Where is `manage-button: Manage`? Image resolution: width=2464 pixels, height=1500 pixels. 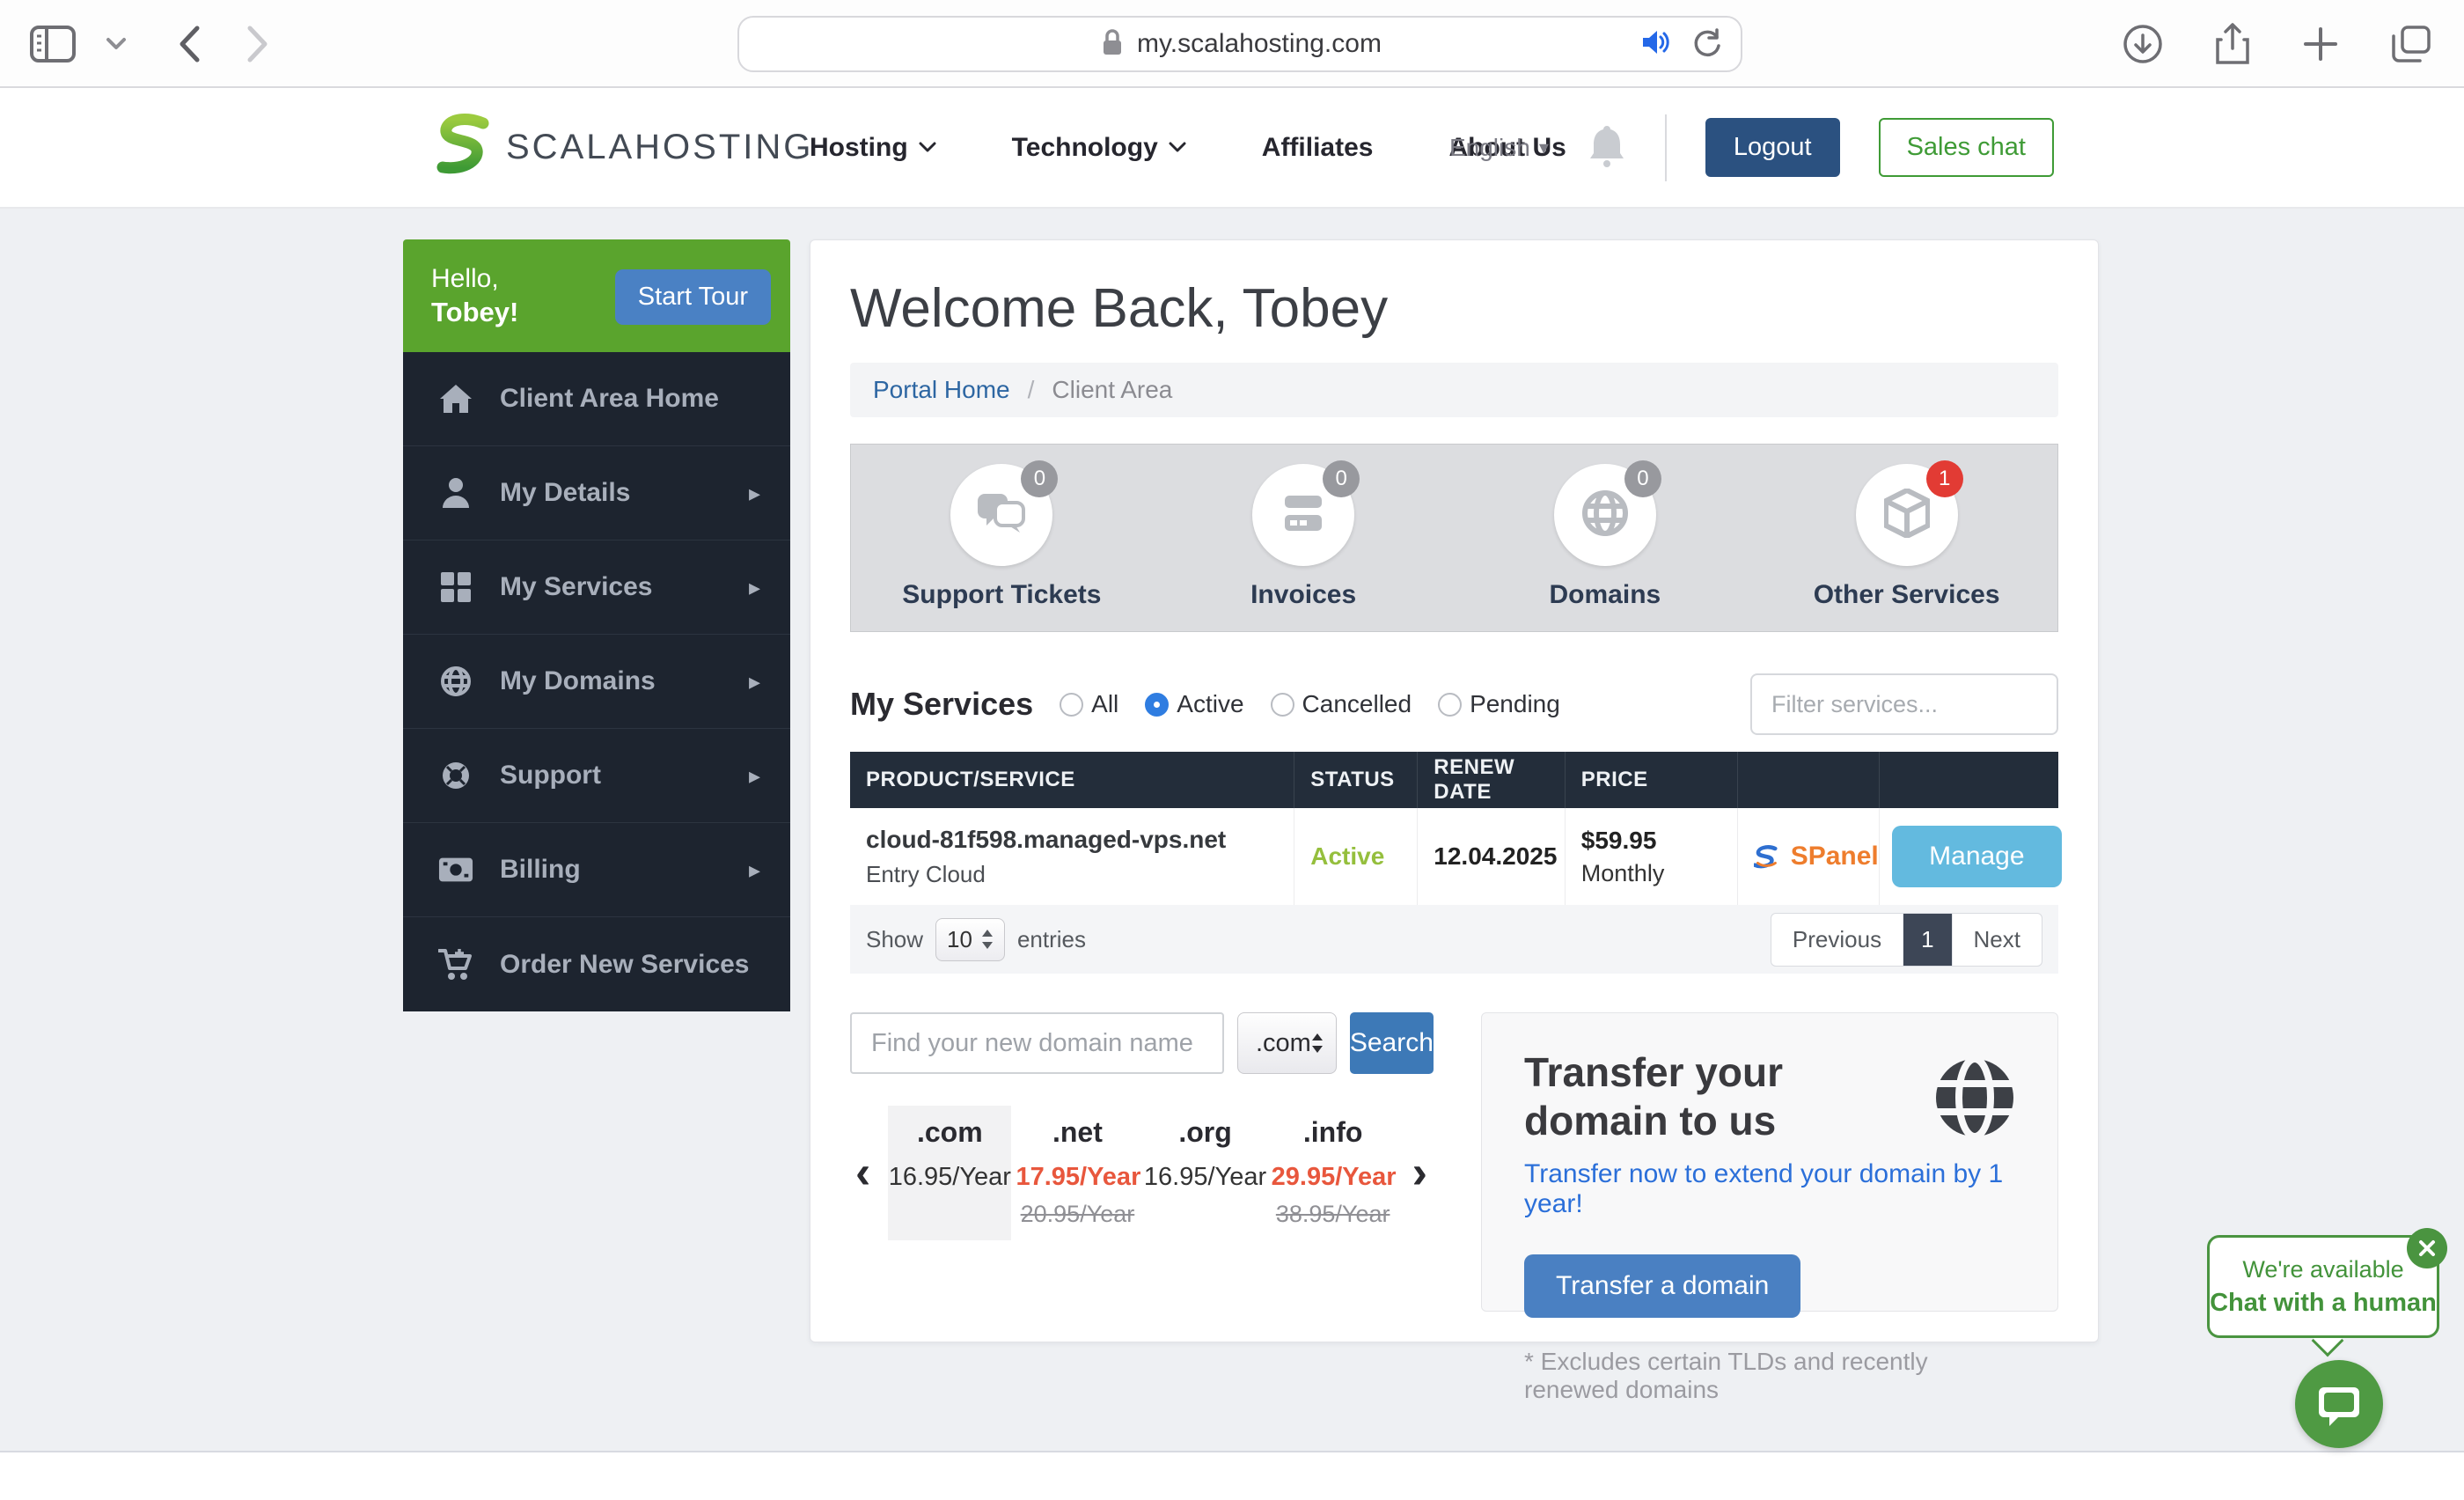 manage-button: Manage is located at coordinates (1977, 856).